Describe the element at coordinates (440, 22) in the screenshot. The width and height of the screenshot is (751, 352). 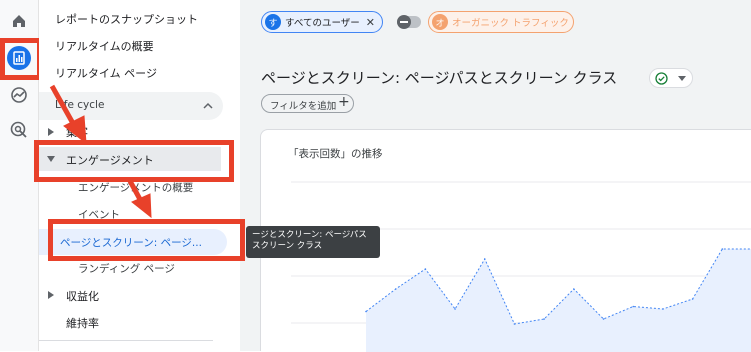
I see `segment-avatar: オ` at that location.